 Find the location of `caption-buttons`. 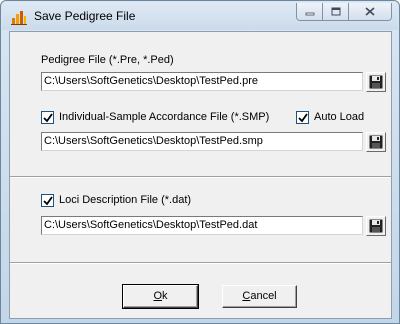

caption-buttons is located at coordinates (344, 12).